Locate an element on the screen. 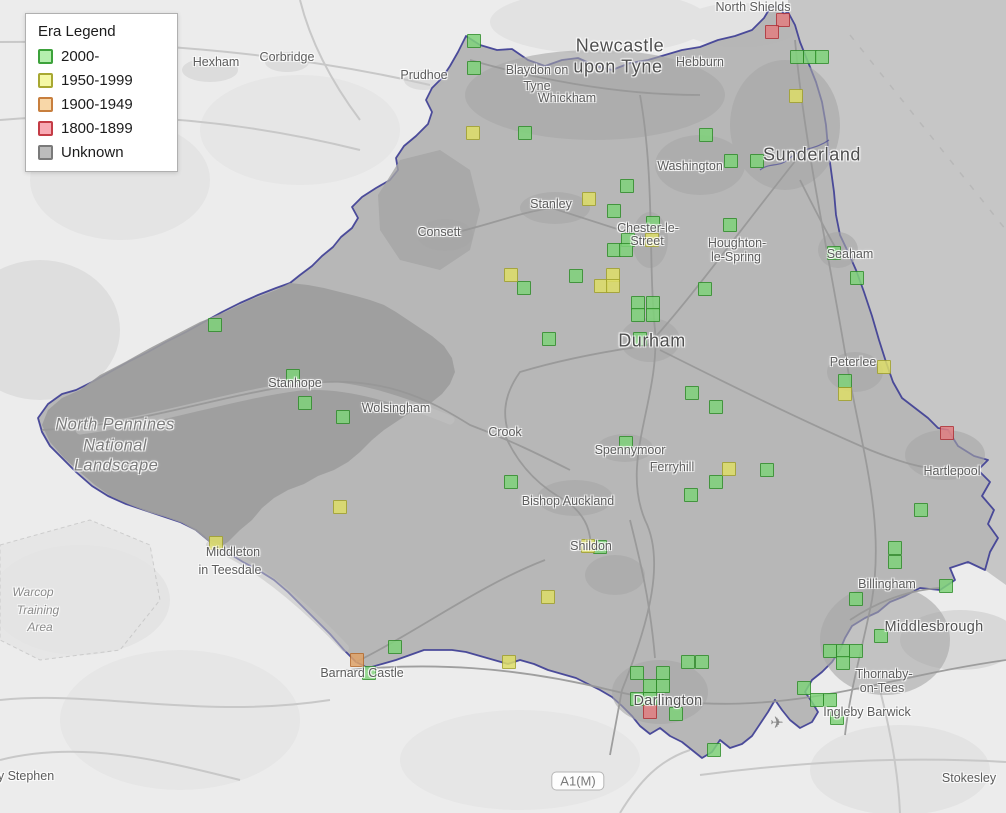 The height and width of the screenshot is (813, 1006). legend-item-unknown: Unknown is located at coordinates (101, 152).